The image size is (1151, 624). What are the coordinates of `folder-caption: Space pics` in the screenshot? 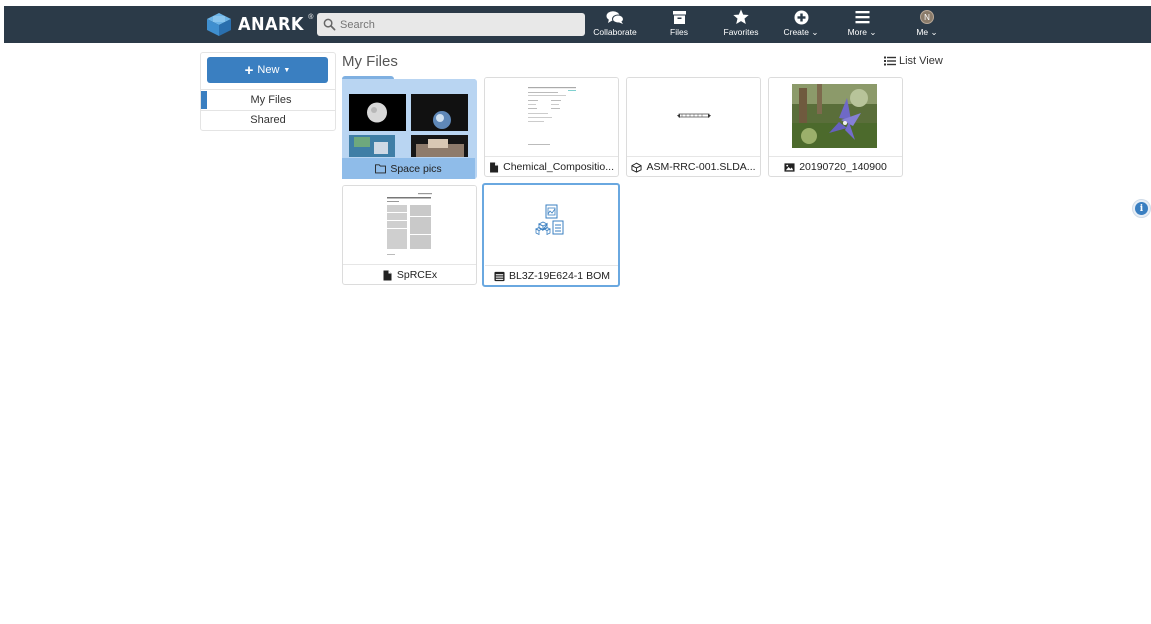 It's located at (408, 168).